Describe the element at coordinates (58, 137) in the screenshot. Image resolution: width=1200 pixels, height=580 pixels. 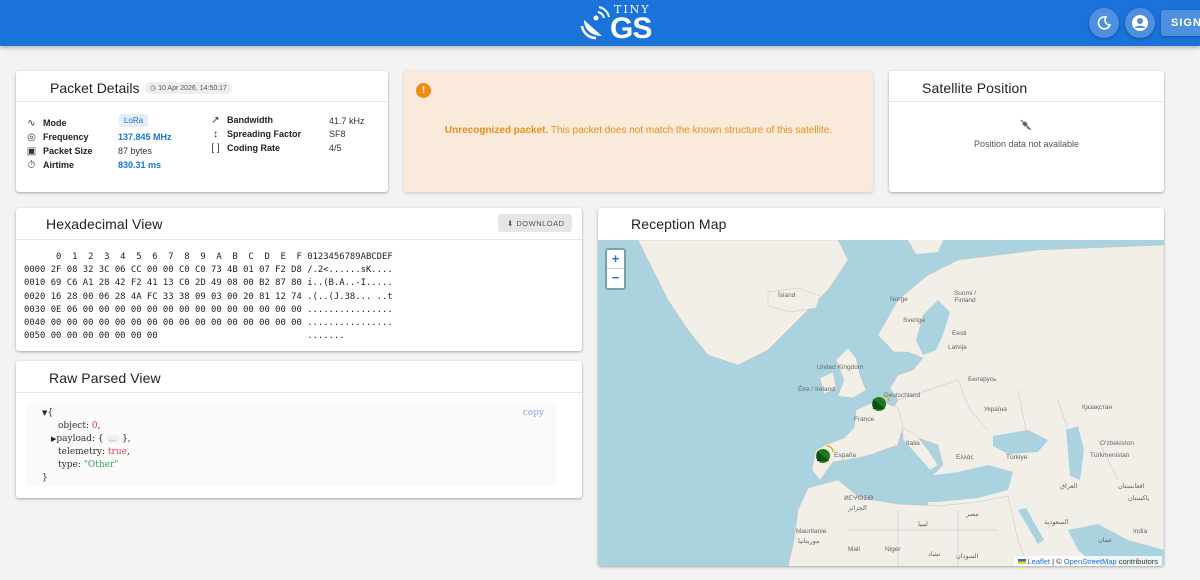
I see `frequency-row: ◎ Frequency` at that location.